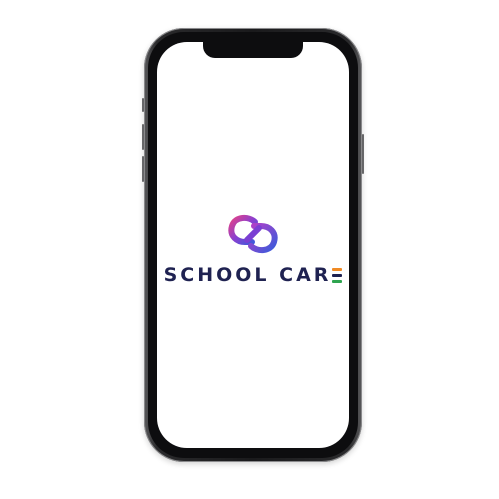  I want to click on brand-e-glyph, so click(337, 275).